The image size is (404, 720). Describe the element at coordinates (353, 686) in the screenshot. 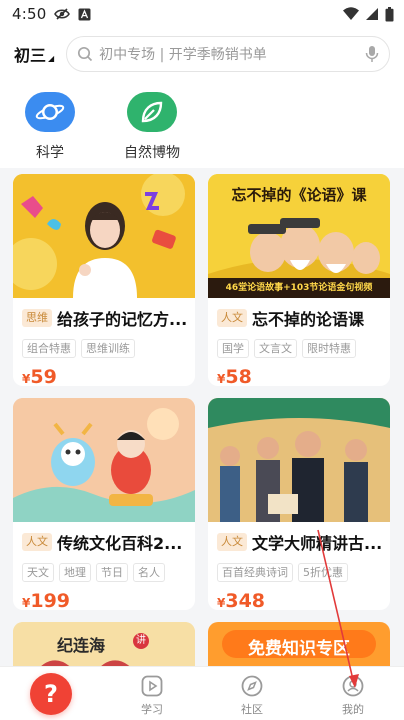

I see `user-icon` at that location.